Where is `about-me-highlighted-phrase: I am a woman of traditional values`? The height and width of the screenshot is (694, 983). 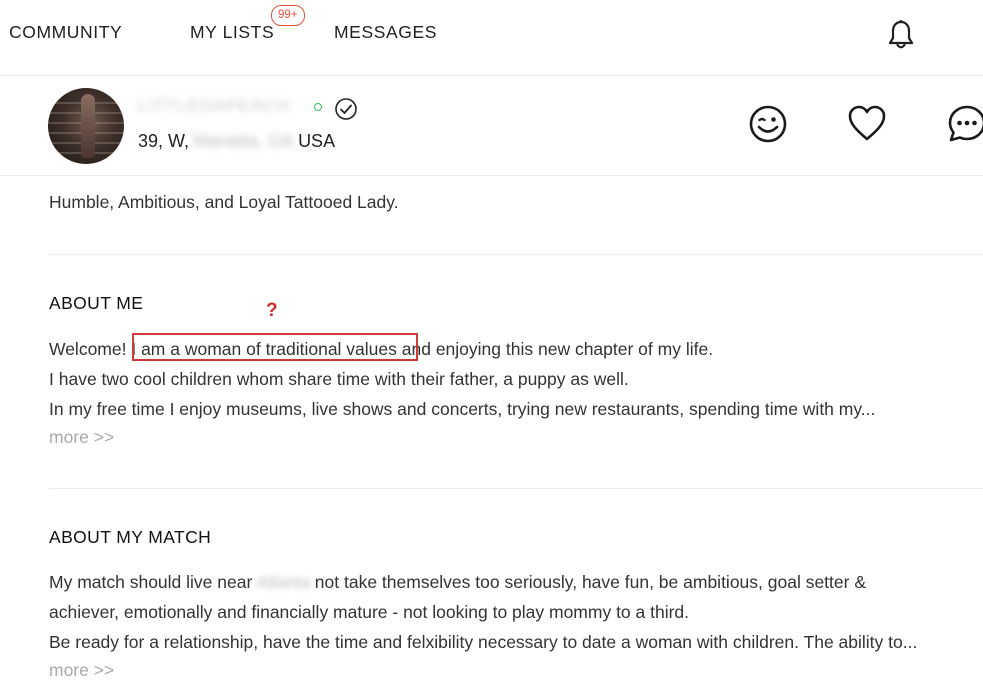
about-me-highlighted-phrase: I am a woman of traditional values is located at coordinates (264, 349).